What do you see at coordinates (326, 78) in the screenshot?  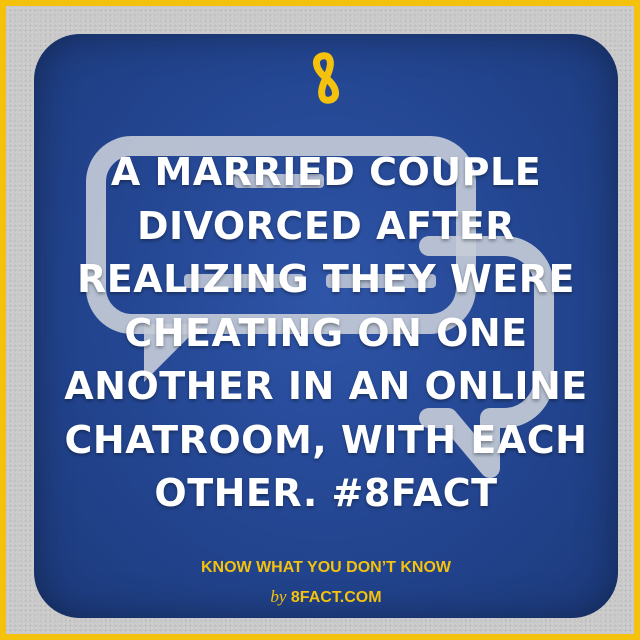 I see `8fact-logo-icon` at bounding box center [326, 78].